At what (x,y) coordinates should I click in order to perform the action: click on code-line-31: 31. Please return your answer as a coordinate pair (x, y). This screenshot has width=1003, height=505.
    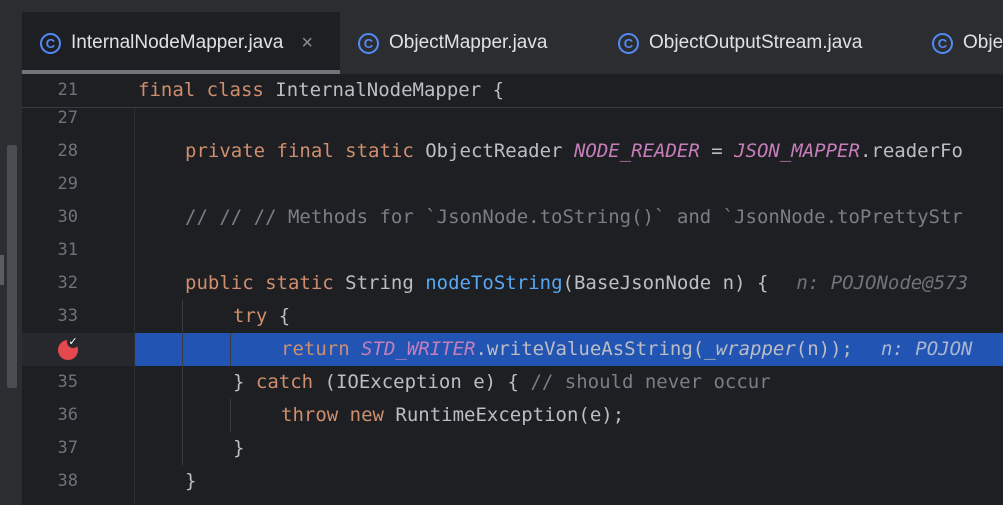
    Looking at the image, I should click on (512, 250).